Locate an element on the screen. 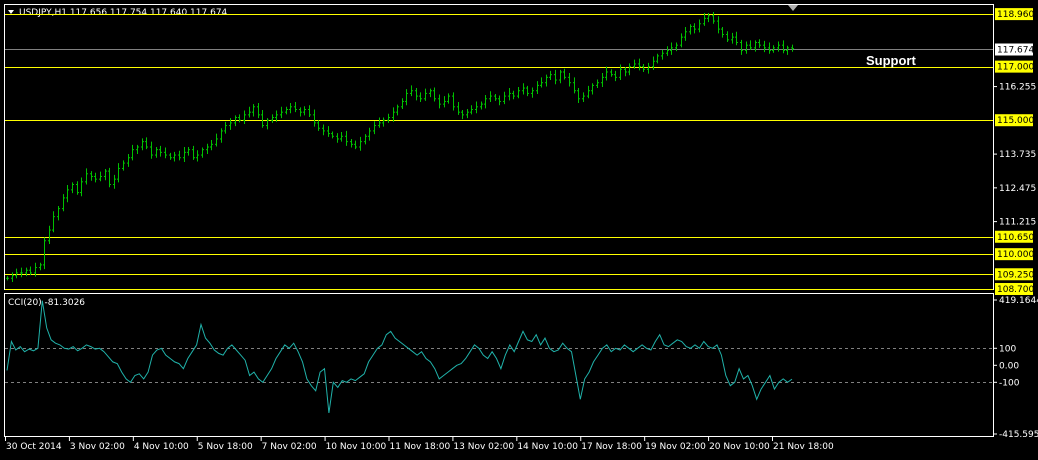  price-tick-label: 116.255 is located at coordinates (1017, 88).